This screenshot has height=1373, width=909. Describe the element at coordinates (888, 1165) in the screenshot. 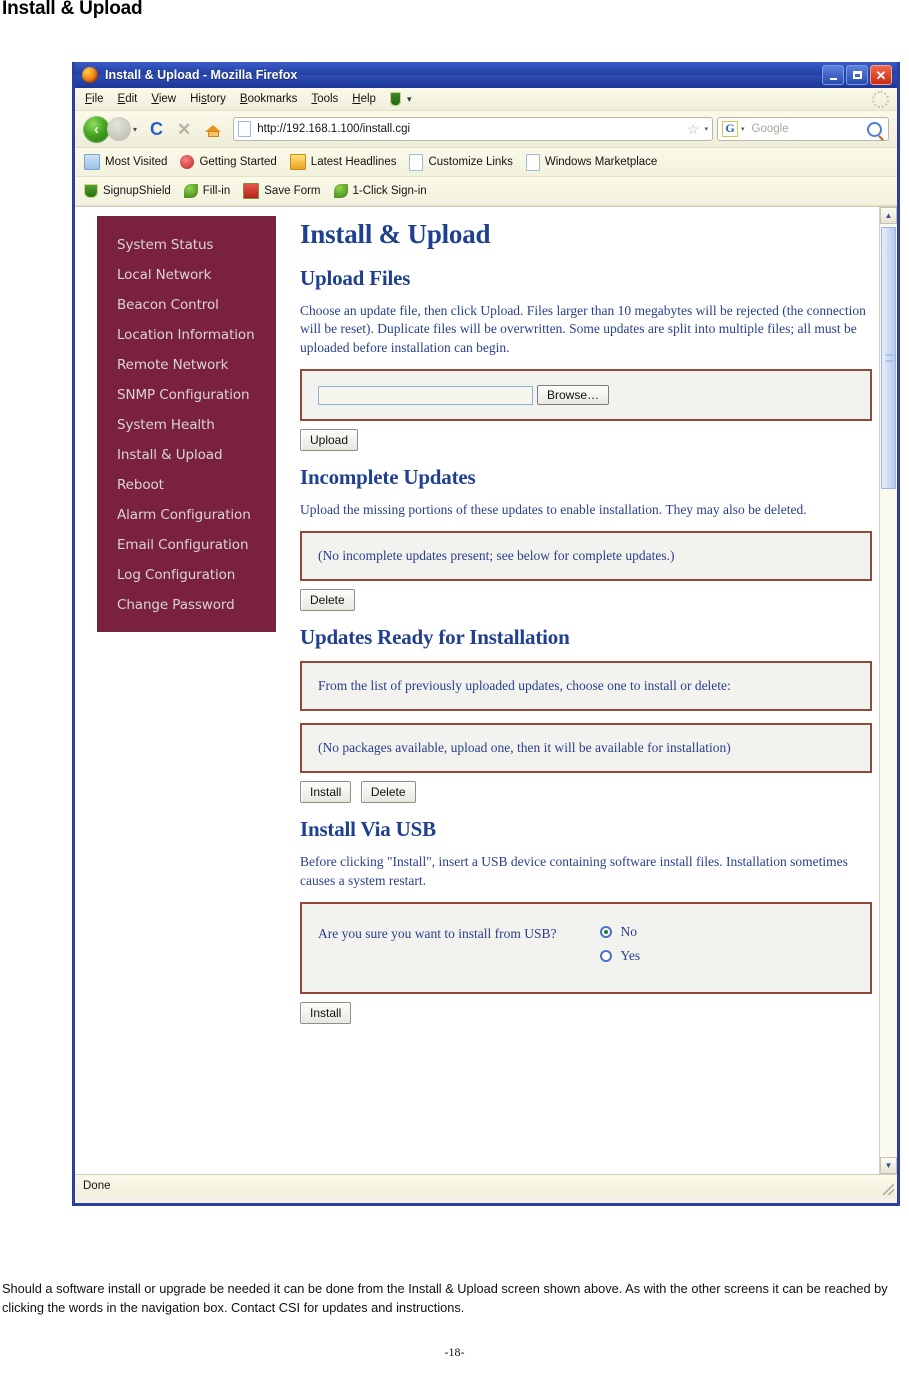

I see `scroll-down-arrow-icon: ▼` at that location.